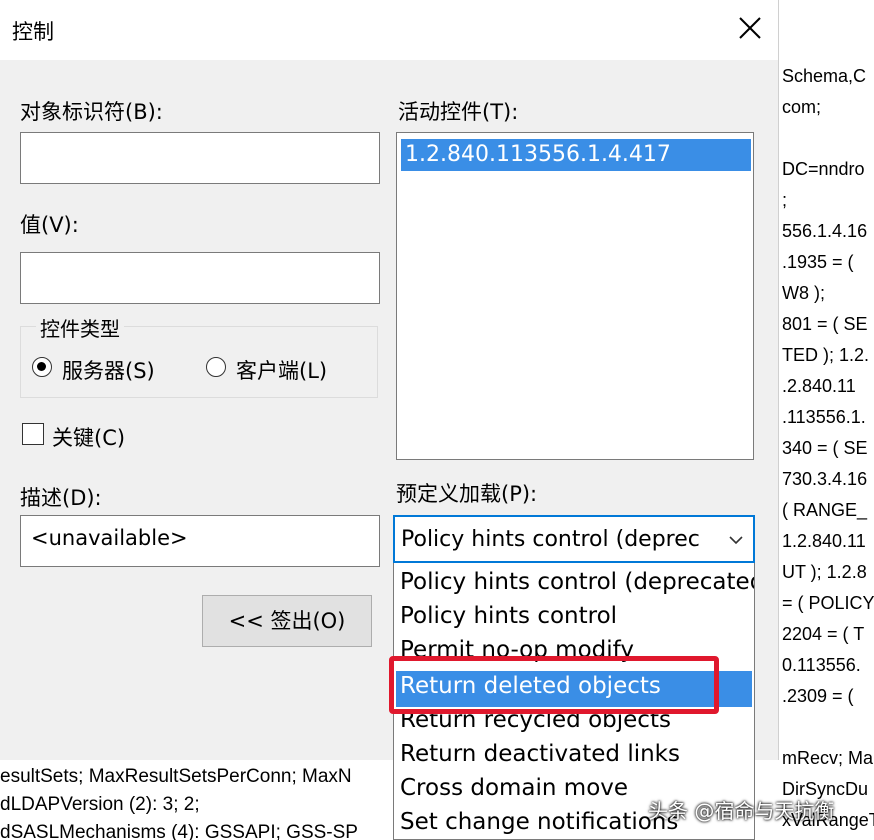 The image size is (874, 840). Describe the element at coordinates (825, 324) in the screenshot. I see `background-log-line: 801 = ( SE` at that location.